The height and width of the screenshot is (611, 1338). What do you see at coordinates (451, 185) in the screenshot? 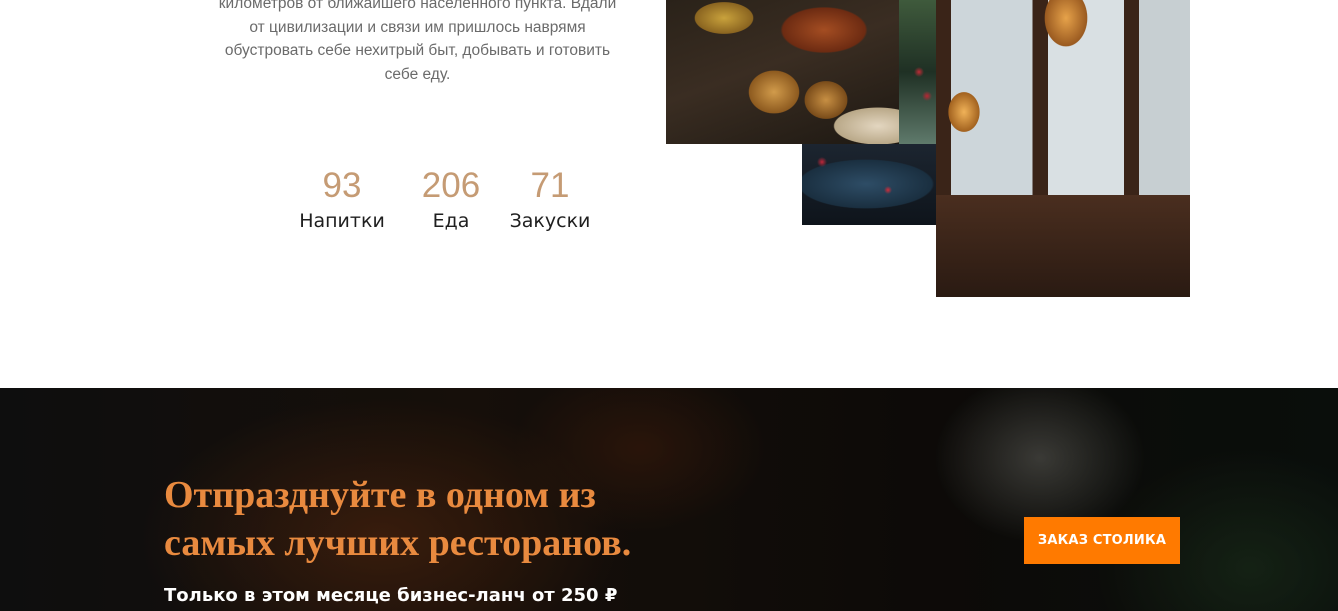
I see `stat-value: 206` at bounding box center [451, 185].